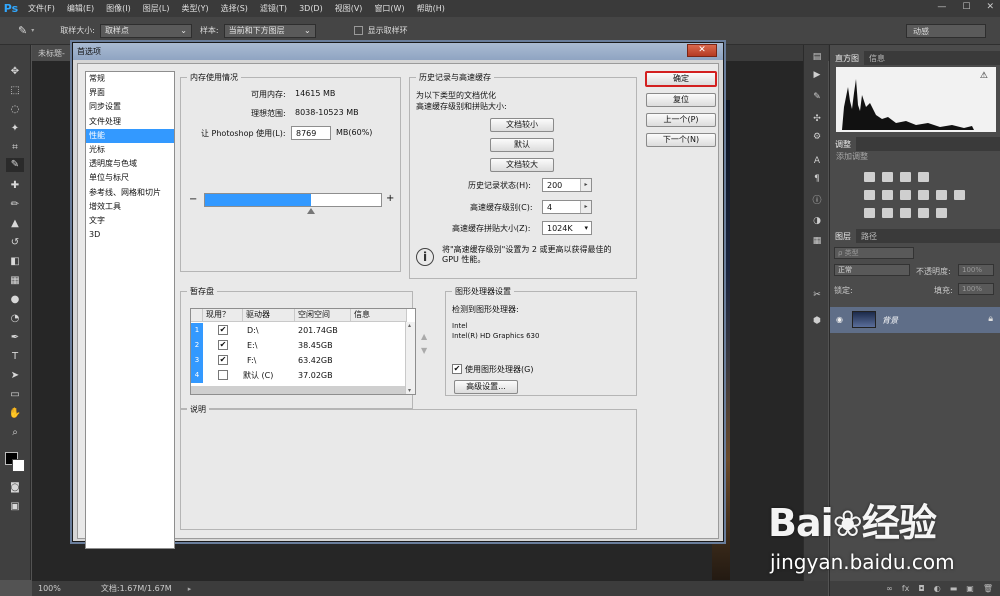  I want to click on category-3d: 3D, so click(130, 235).